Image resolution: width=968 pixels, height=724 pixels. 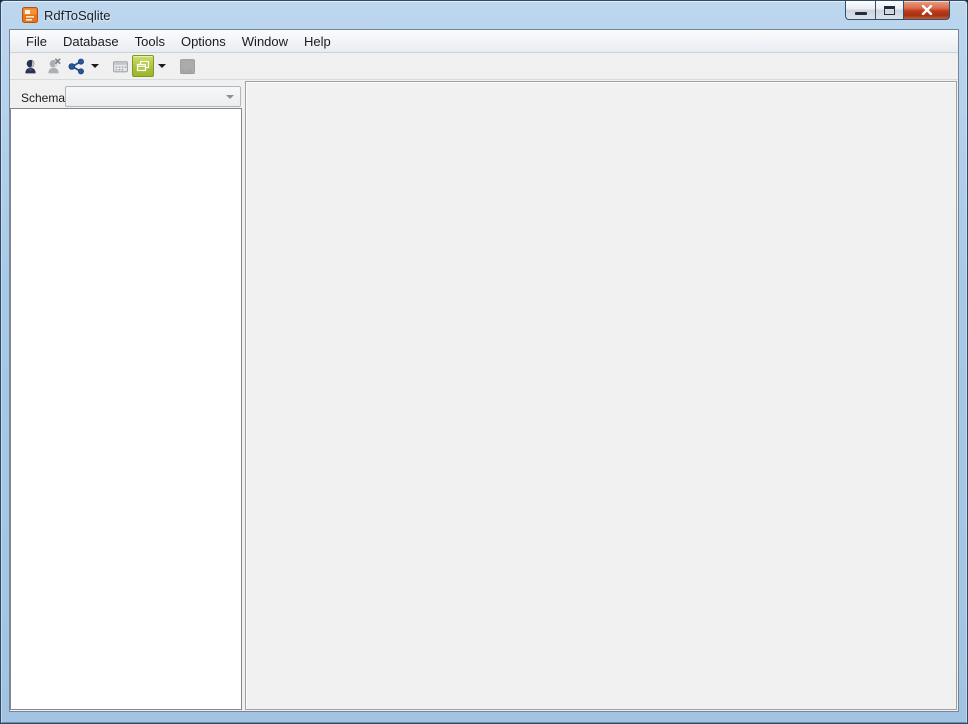 I want to click on window-layout-dropdown-button, so click(x=161, y=66).